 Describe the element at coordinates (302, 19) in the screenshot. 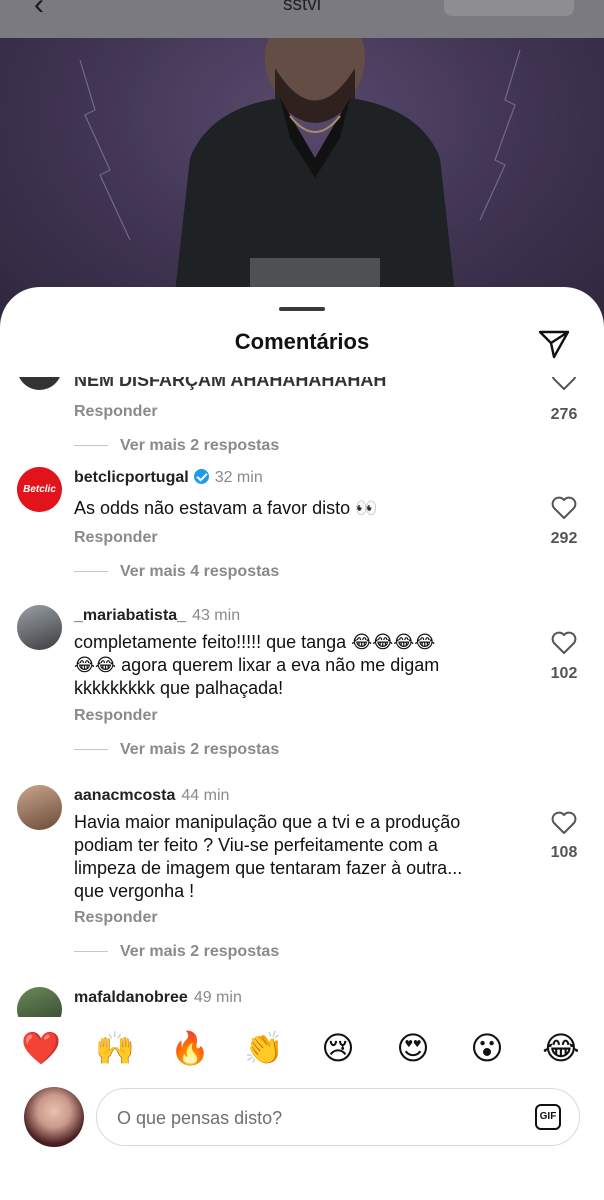

I see `post-header: ‹ sstvi` at that location.